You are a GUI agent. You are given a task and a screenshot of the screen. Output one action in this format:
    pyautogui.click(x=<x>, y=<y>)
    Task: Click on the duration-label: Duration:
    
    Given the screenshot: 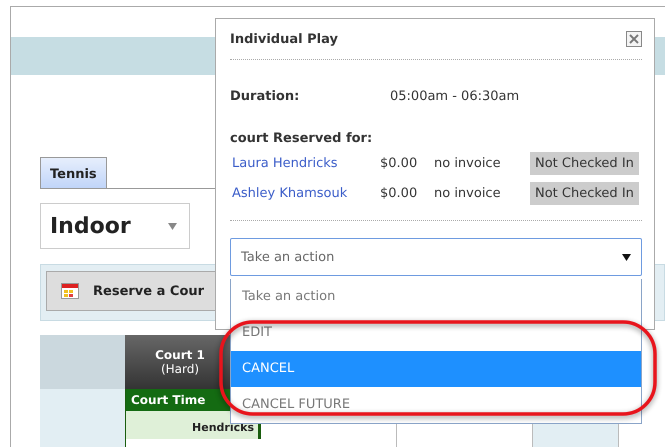 What is the action you would take?
    pyautogui.click(x=265, y=96)
    